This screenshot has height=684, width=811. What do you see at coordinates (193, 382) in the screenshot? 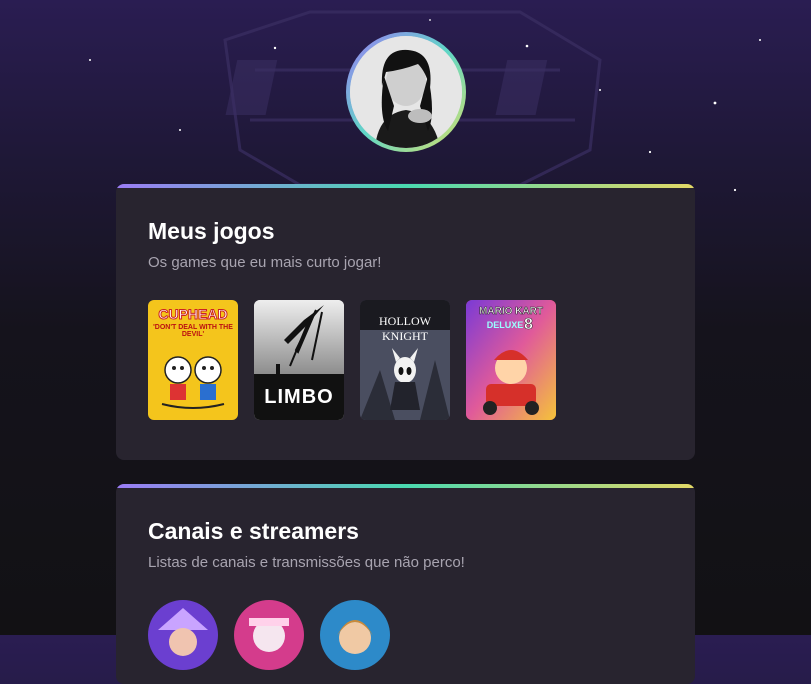
I see `cuphead-art` at bounding box center [193, 382].